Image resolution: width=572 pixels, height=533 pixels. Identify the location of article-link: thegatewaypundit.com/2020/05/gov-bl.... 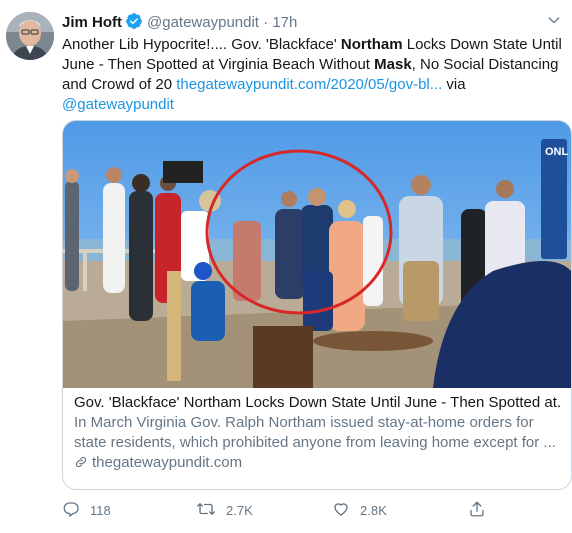
(309, 84).